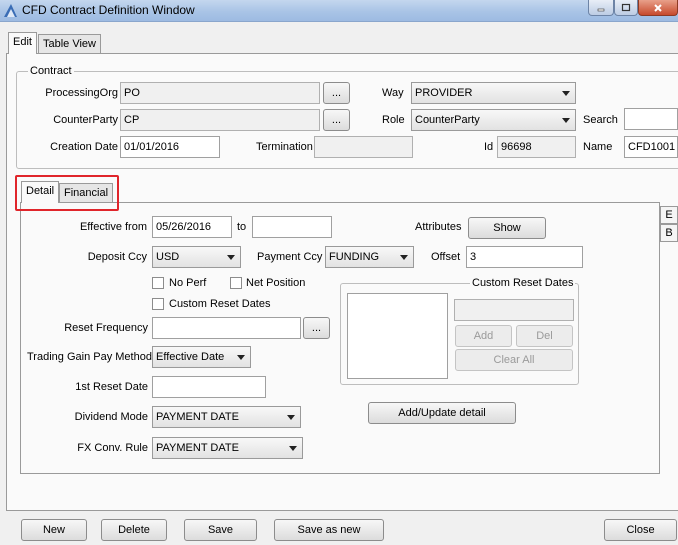 The height and width of the screenshot is (545, 678). Describe the element at coordinates (111, 417) in the screenshot. I see `dividend-mode-label: Dividend Mode` at that location.